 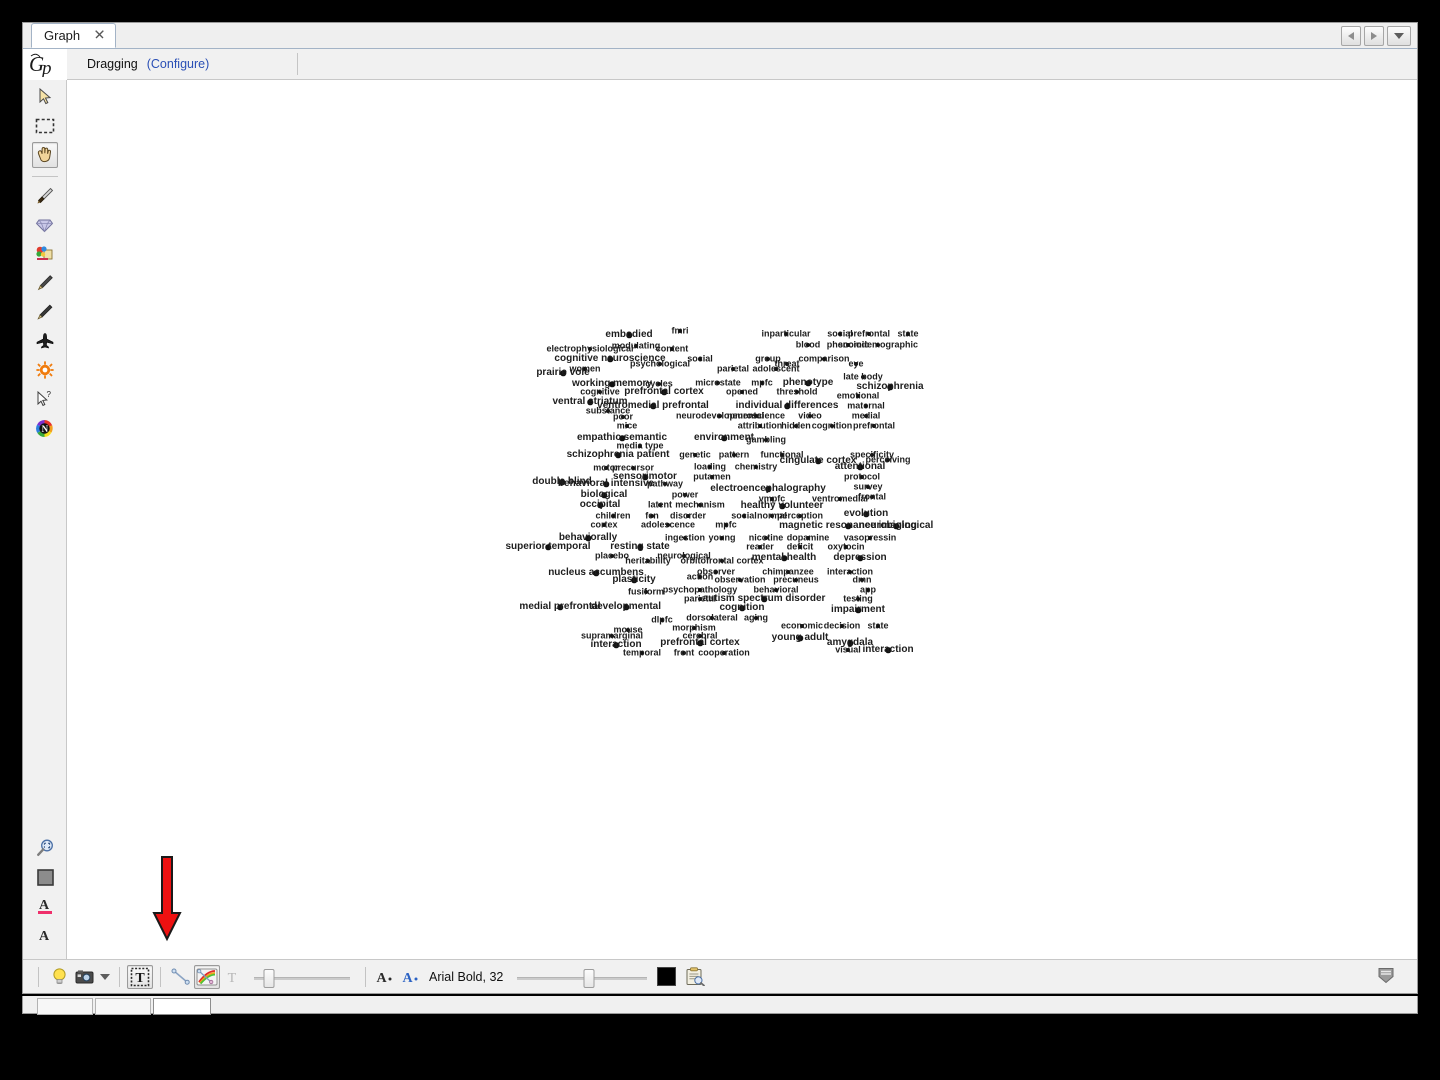 I want to click on lightbulb-icon, so click(x=59, y=976).